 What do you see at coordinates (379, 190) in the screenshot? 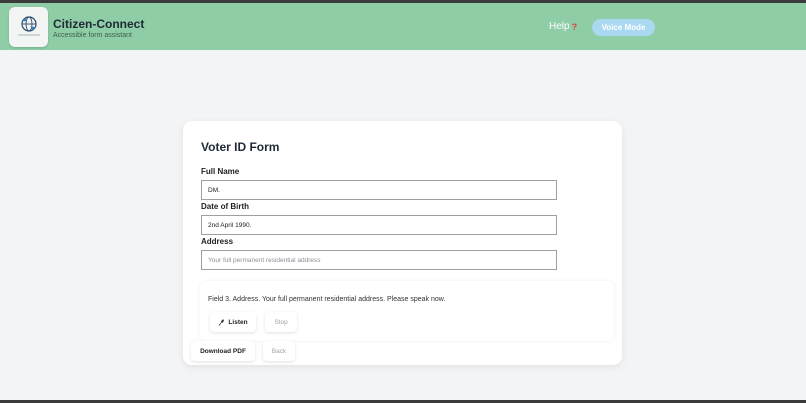
I see `full-name-input` at bounding box center [379, 190].